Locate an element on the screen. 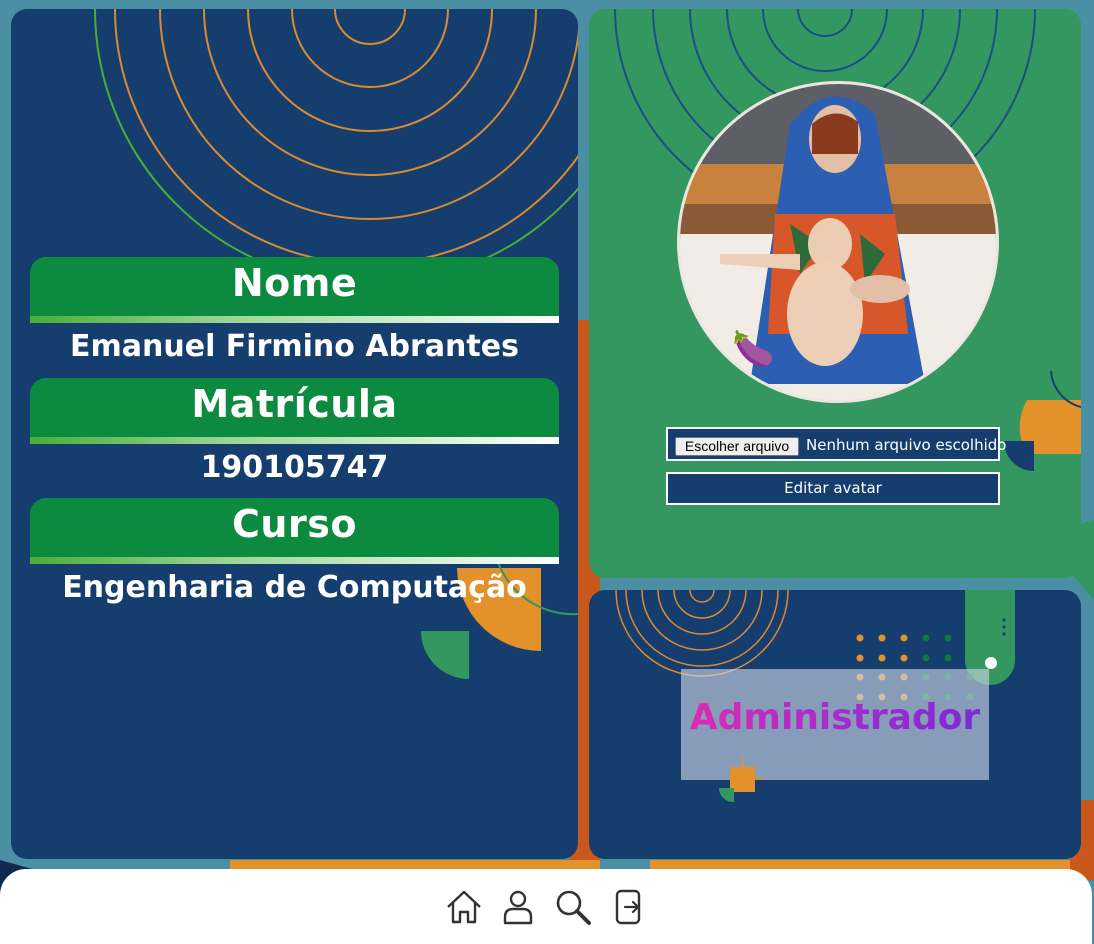 This screenshot has width=1094, height=944. course-label: Curso is located at coordinates (294, 524).